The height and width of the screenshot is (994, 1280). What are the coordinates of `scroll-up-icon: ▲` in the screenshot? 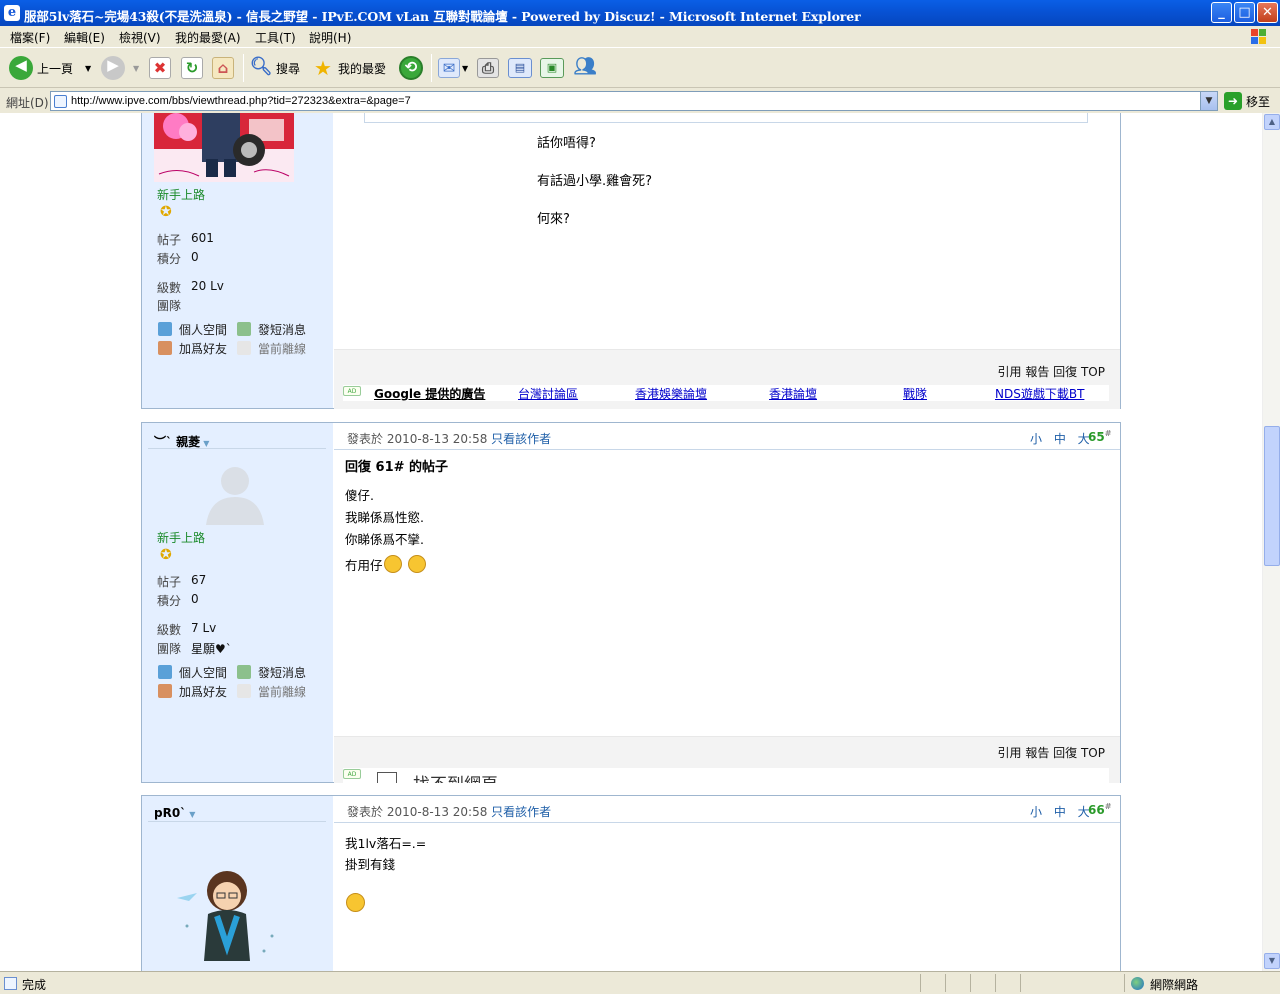 It's located at (1272, 122).